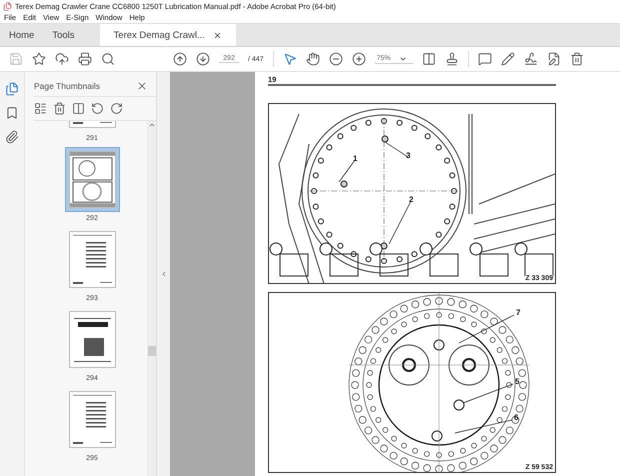 The width and height of the screenshot is (620, 476). What do you see at coordinates (12, 137) in the screenshot?
I see `paperclip-icon` at bounding box center [12, 137].